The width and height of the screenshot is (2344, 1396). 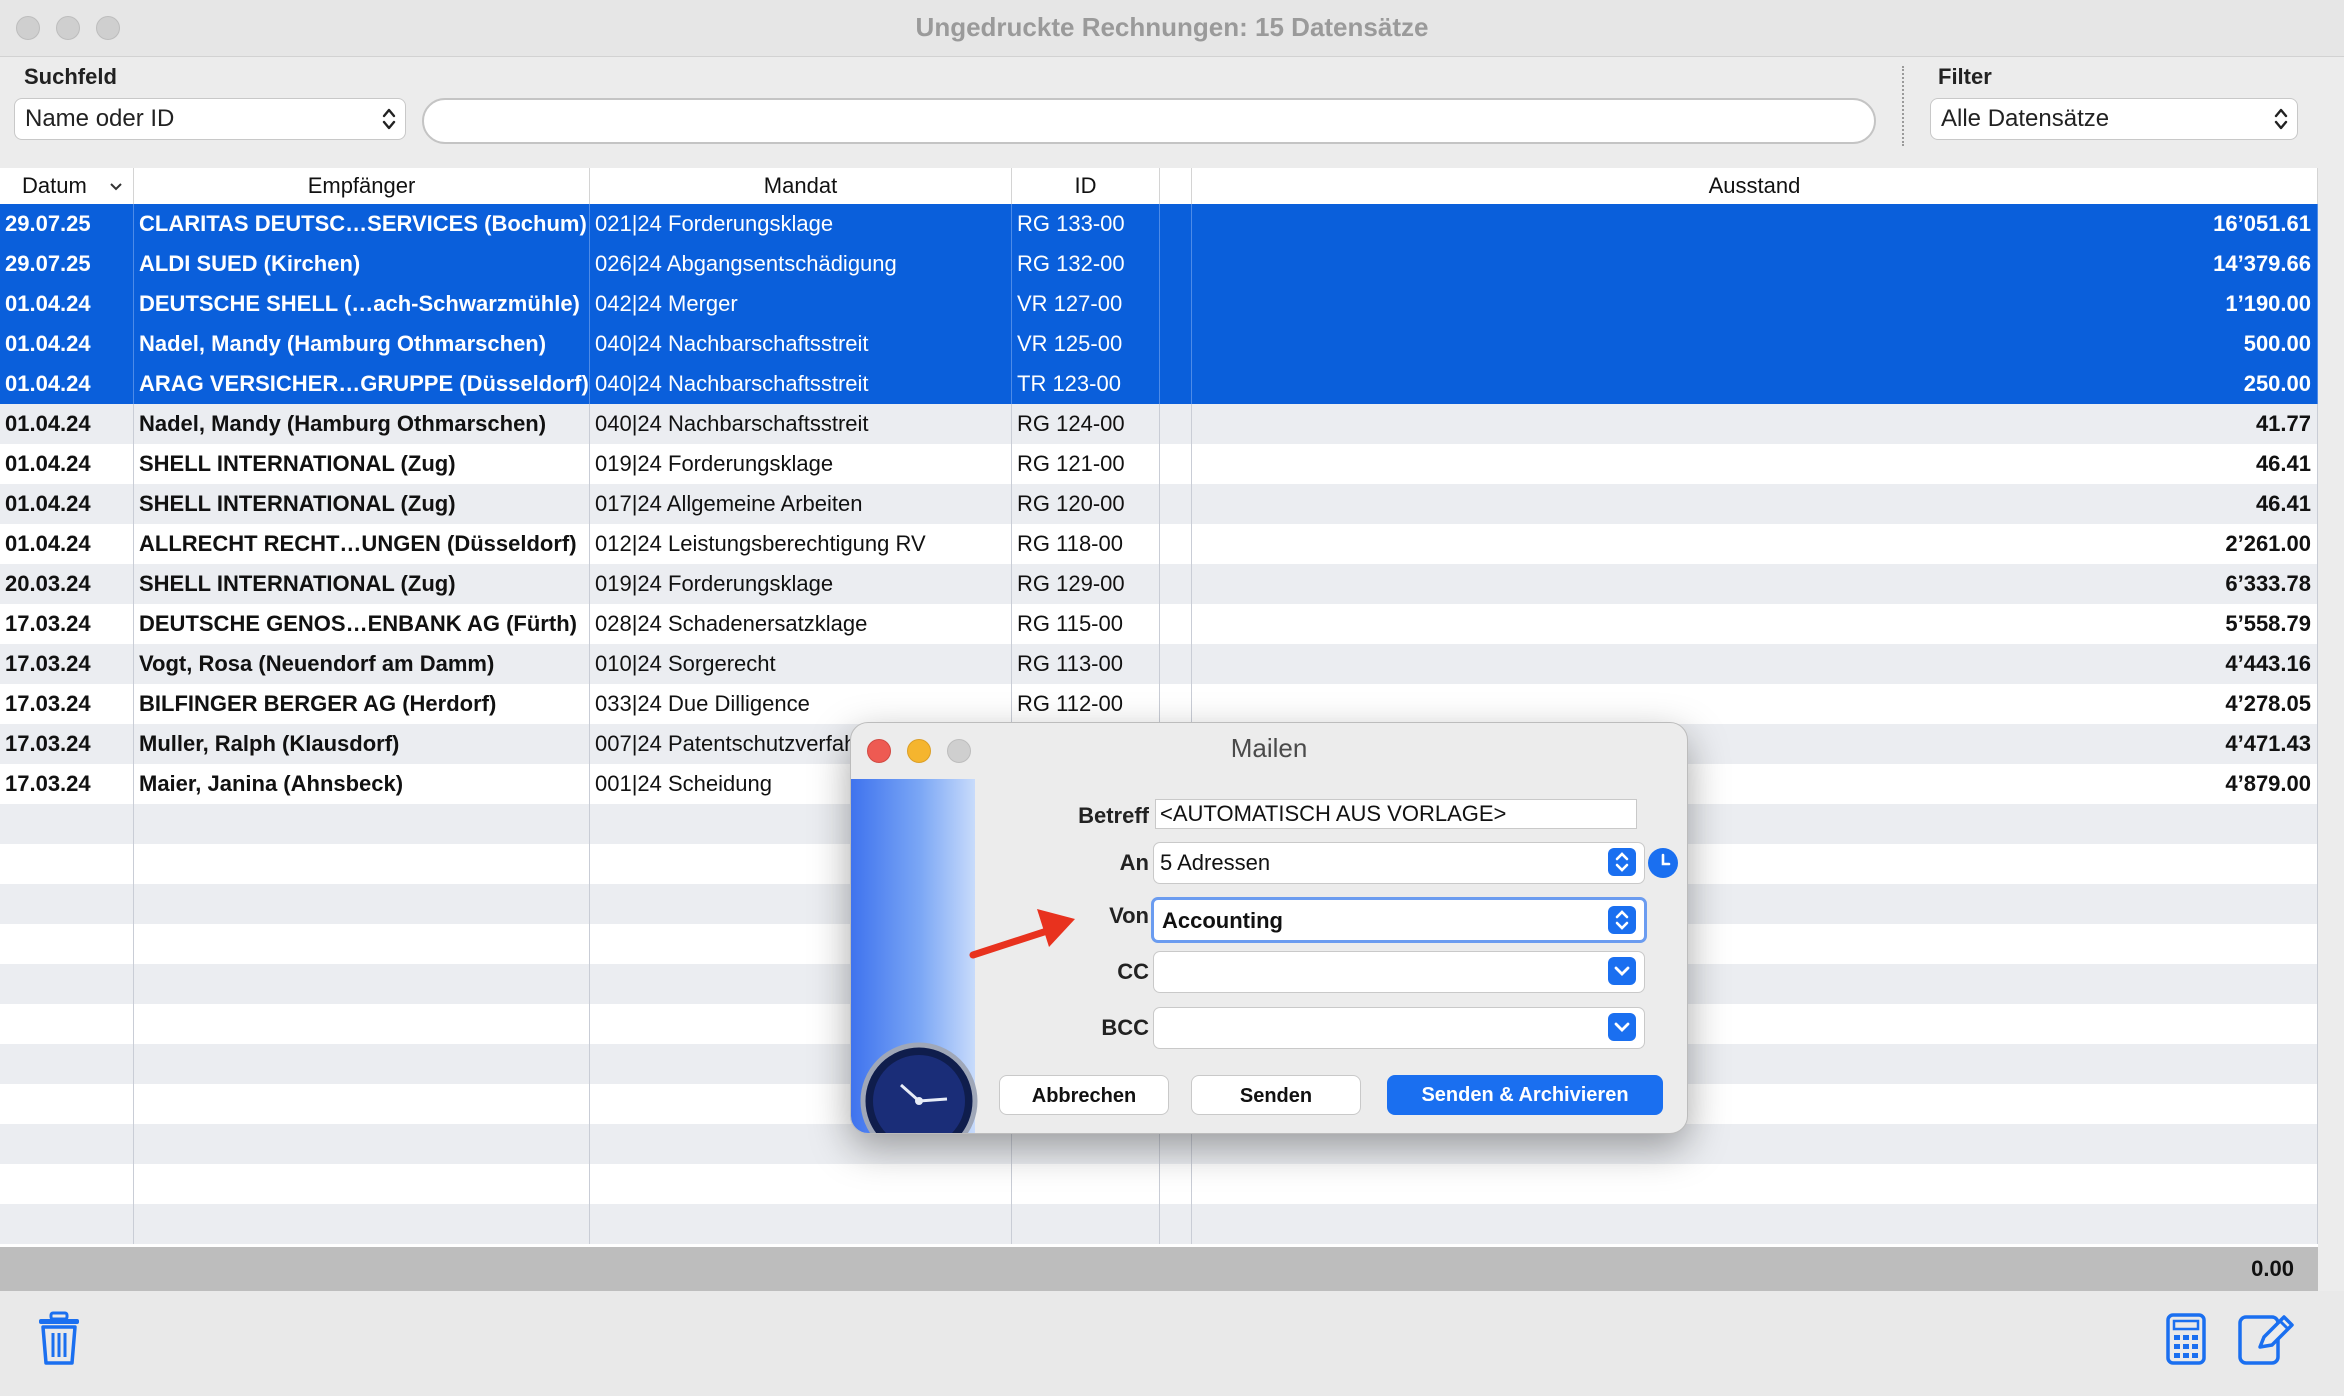 What do you see at coordinates (1172, 28) in the screenshot?
I see `title-bar: Ungedruckte Rechnungen: 15 Datensätze` at bounding box center [1172, 28].